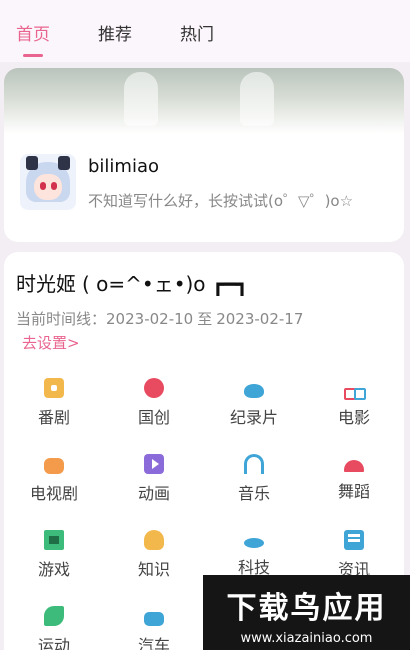 This screenshot has width=410, height=650. Describe the element at coordinates (154, 388) in the screenshot. I see `apple-icon` at that location.